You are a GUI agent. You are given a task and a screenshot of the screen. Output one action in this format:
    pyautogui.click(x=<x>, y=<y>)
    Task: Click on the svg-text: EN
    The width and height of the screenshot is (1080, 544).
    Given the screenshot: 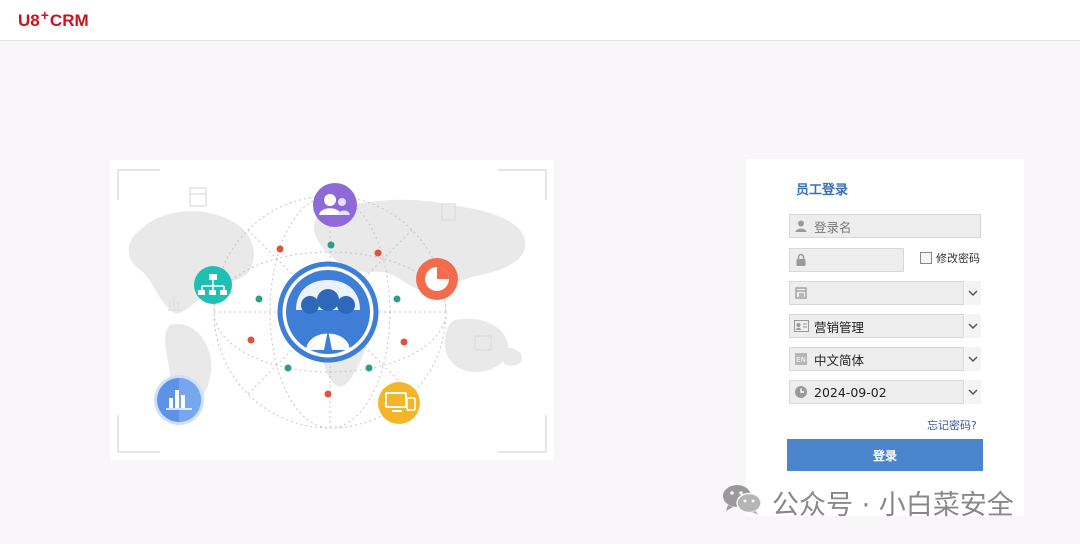 What is the action you would take?
    pyautogui.click(x=801, y=360)
    